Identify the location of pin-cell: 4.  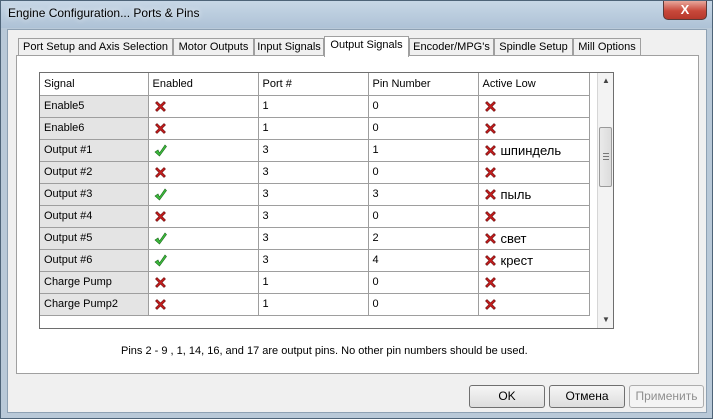
(423, 260).